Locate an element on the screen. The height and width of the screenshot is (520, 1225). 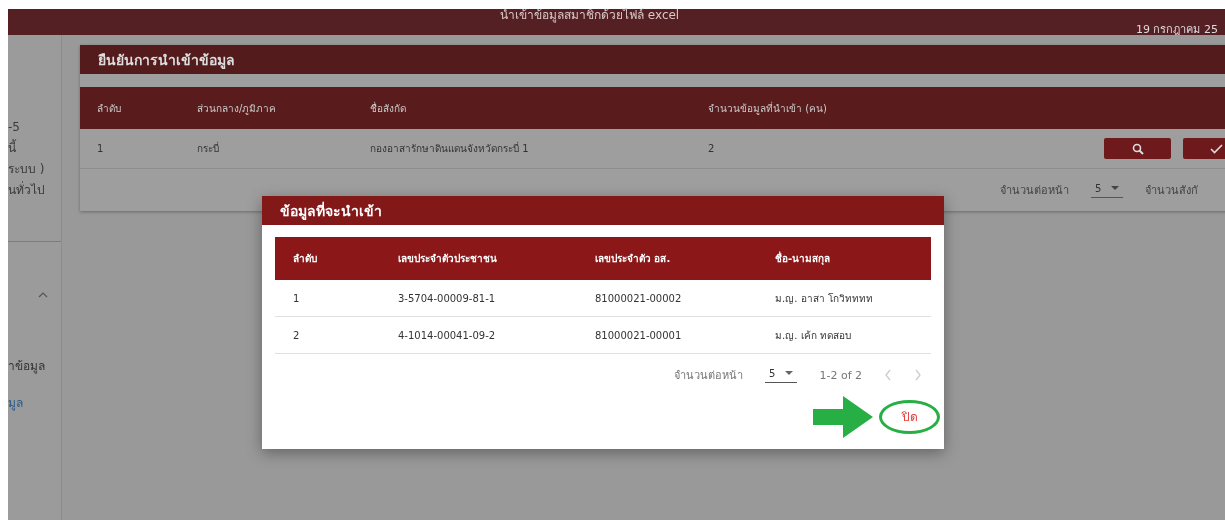
column-header: เลขประจำตัวประชาชน is located at coordinates (447, 259).